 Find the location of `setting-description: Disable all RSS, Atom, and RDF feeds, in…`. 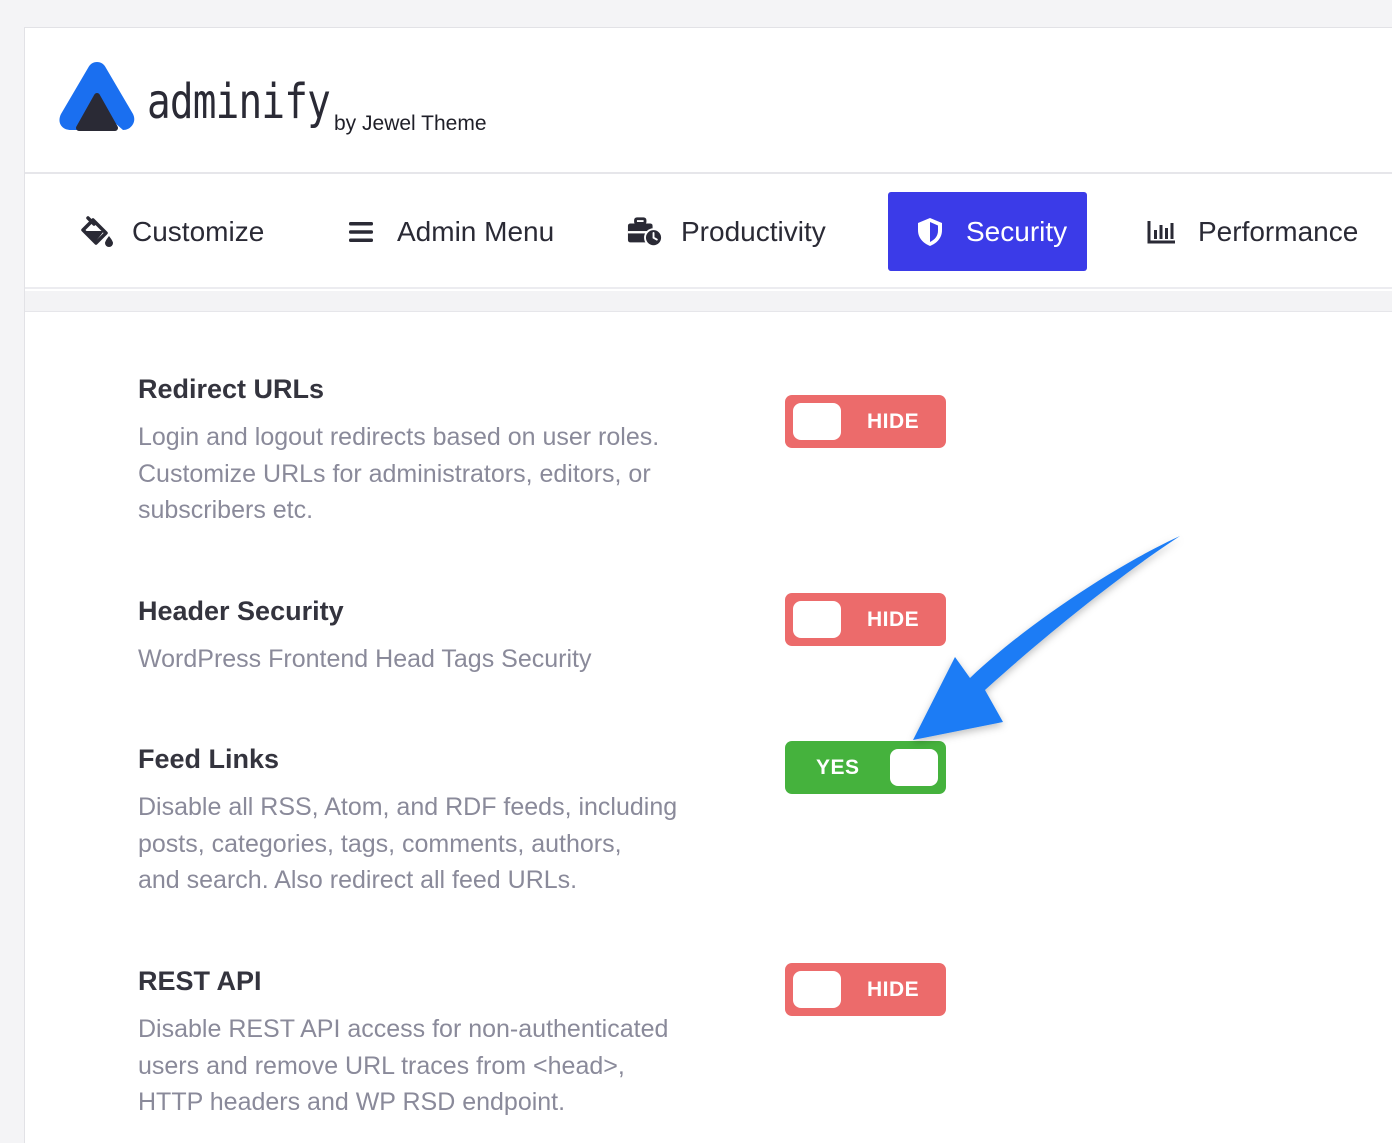

setting-description: Disable all RSS, Atom, and RDF feeds, in… is located at coordinates (448, 844).